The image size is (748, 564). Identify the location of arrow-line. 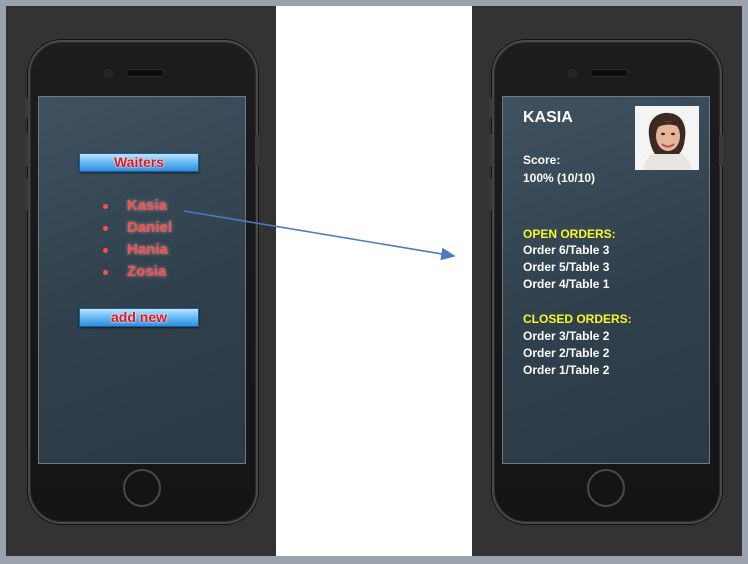
(319, 235).